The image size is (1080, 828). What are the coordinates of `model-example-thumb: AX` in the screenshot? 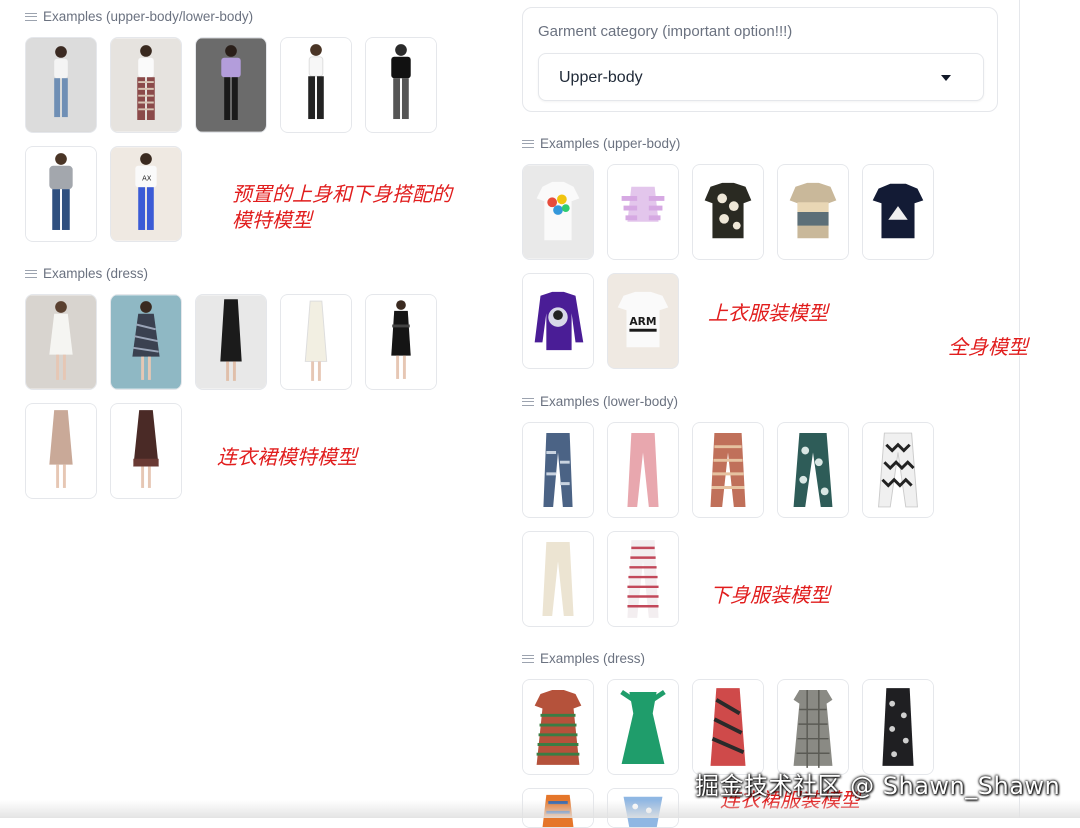 It's located at (146, 194).